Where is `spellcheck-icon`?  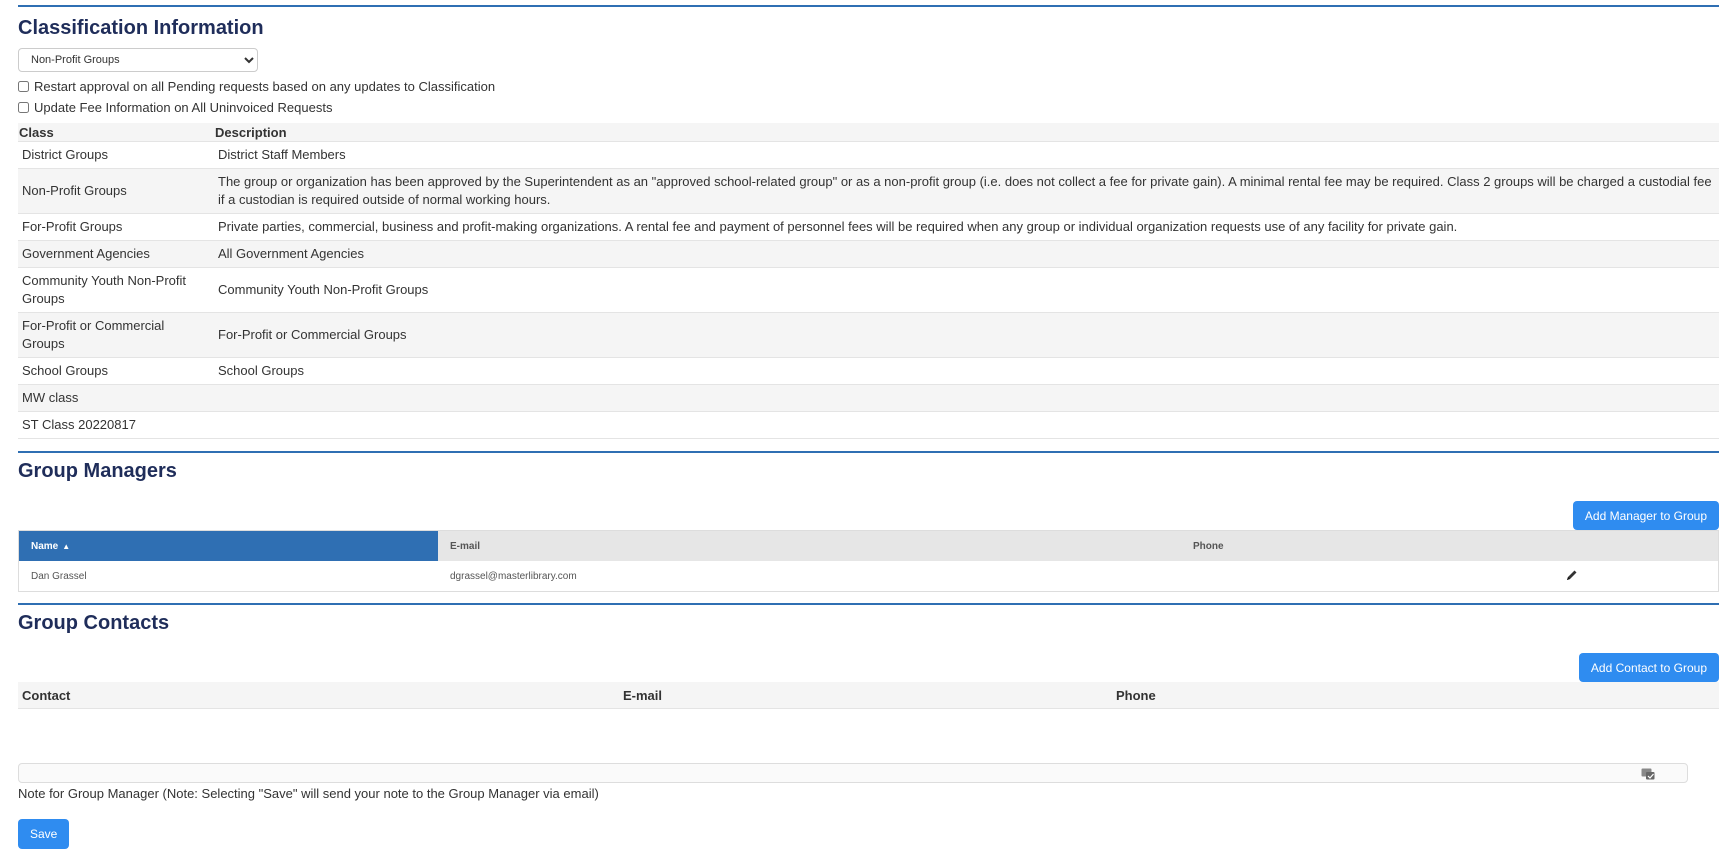 spellcheck-icon is located at coordinates (1648, 773).